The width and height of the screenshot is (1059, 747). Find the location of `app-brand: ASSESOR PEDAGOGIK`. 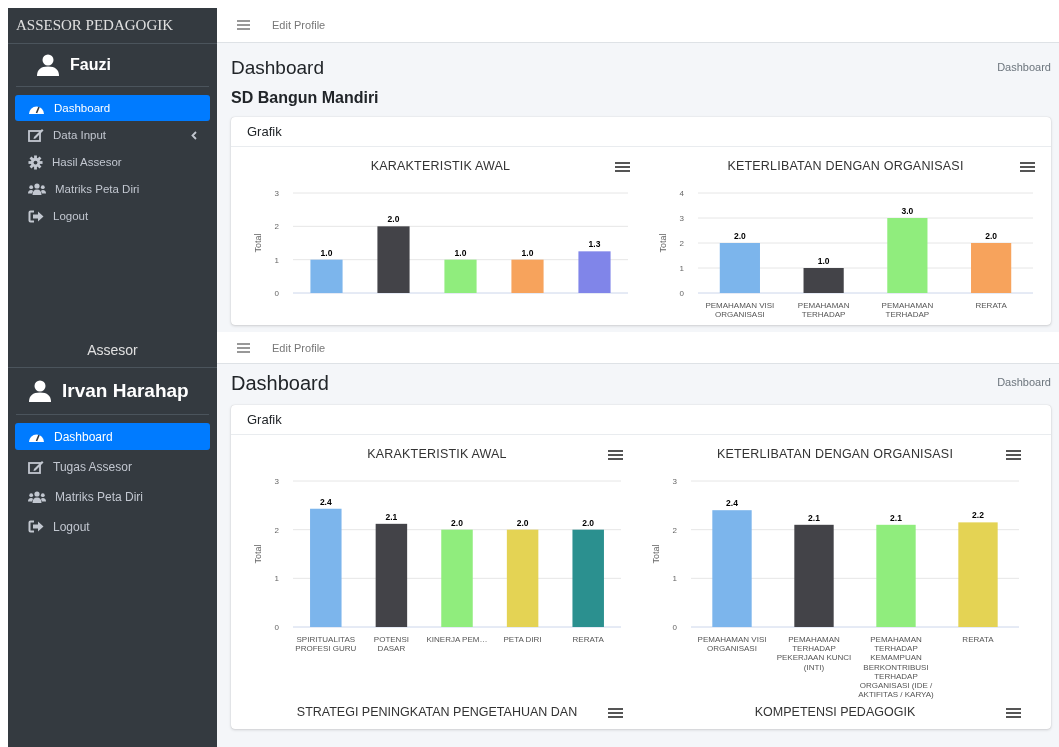

app-brand: ASSESOR PEDAGOGIK is located at coordinates (95, 25).